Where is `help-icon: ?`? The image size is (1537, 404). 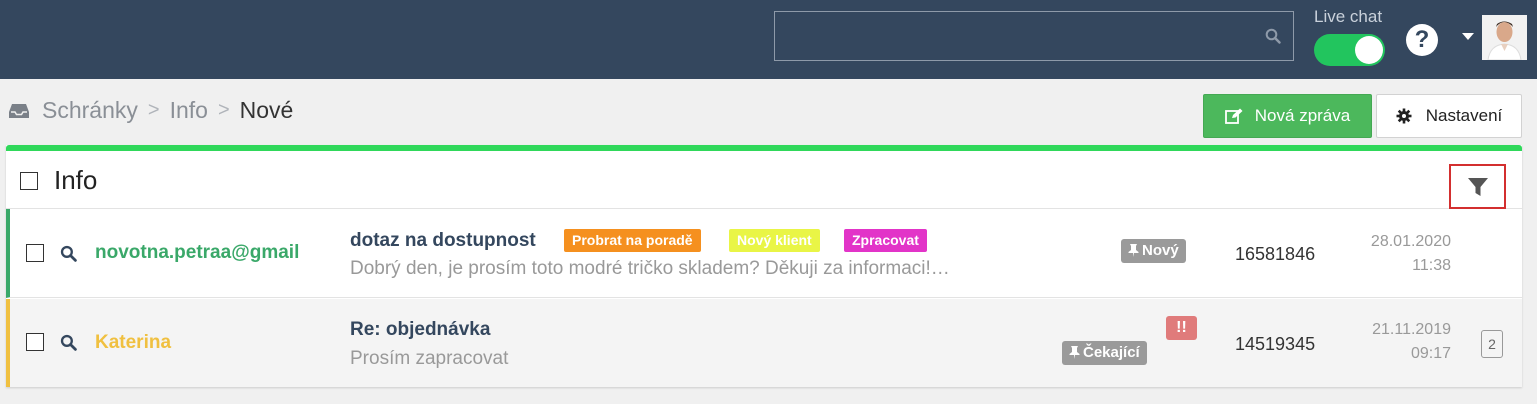
help-icon: ? is located at coordinates (1422, 40).